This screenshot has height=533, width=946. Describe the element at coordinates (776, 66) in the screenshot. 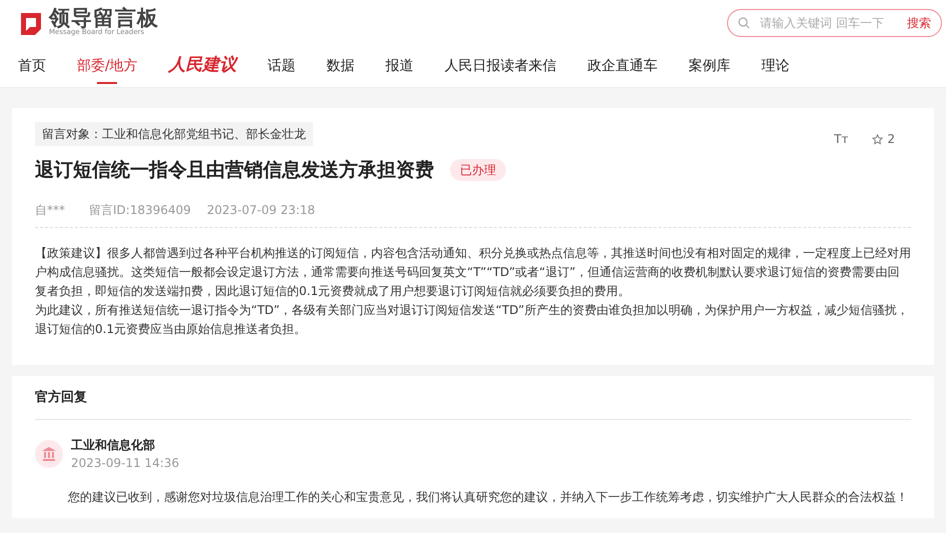

I see `nav-tab: 理论` at that location.